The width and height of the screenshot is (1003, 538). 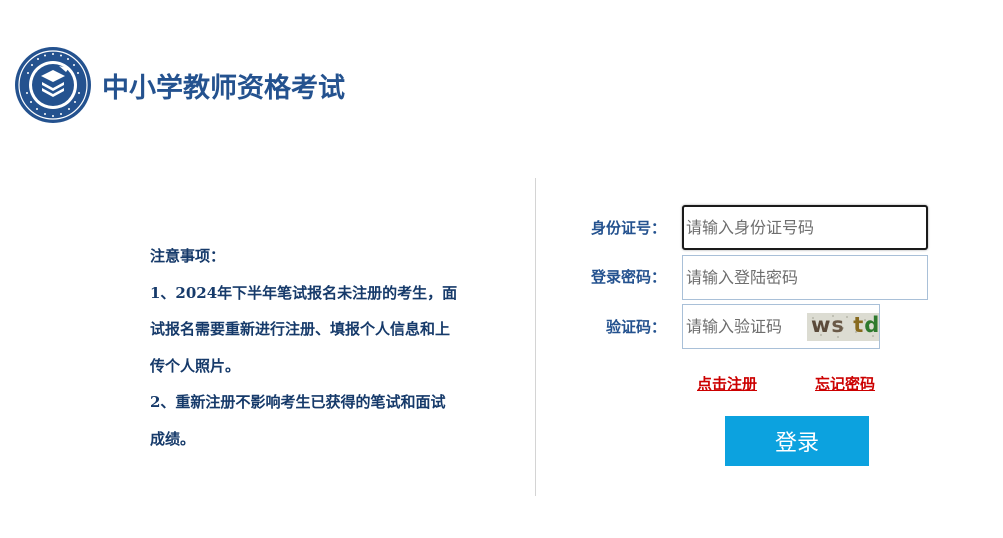 I want to click on notice-item-2-line-2: 成绩。, so click(x=173, y=438).